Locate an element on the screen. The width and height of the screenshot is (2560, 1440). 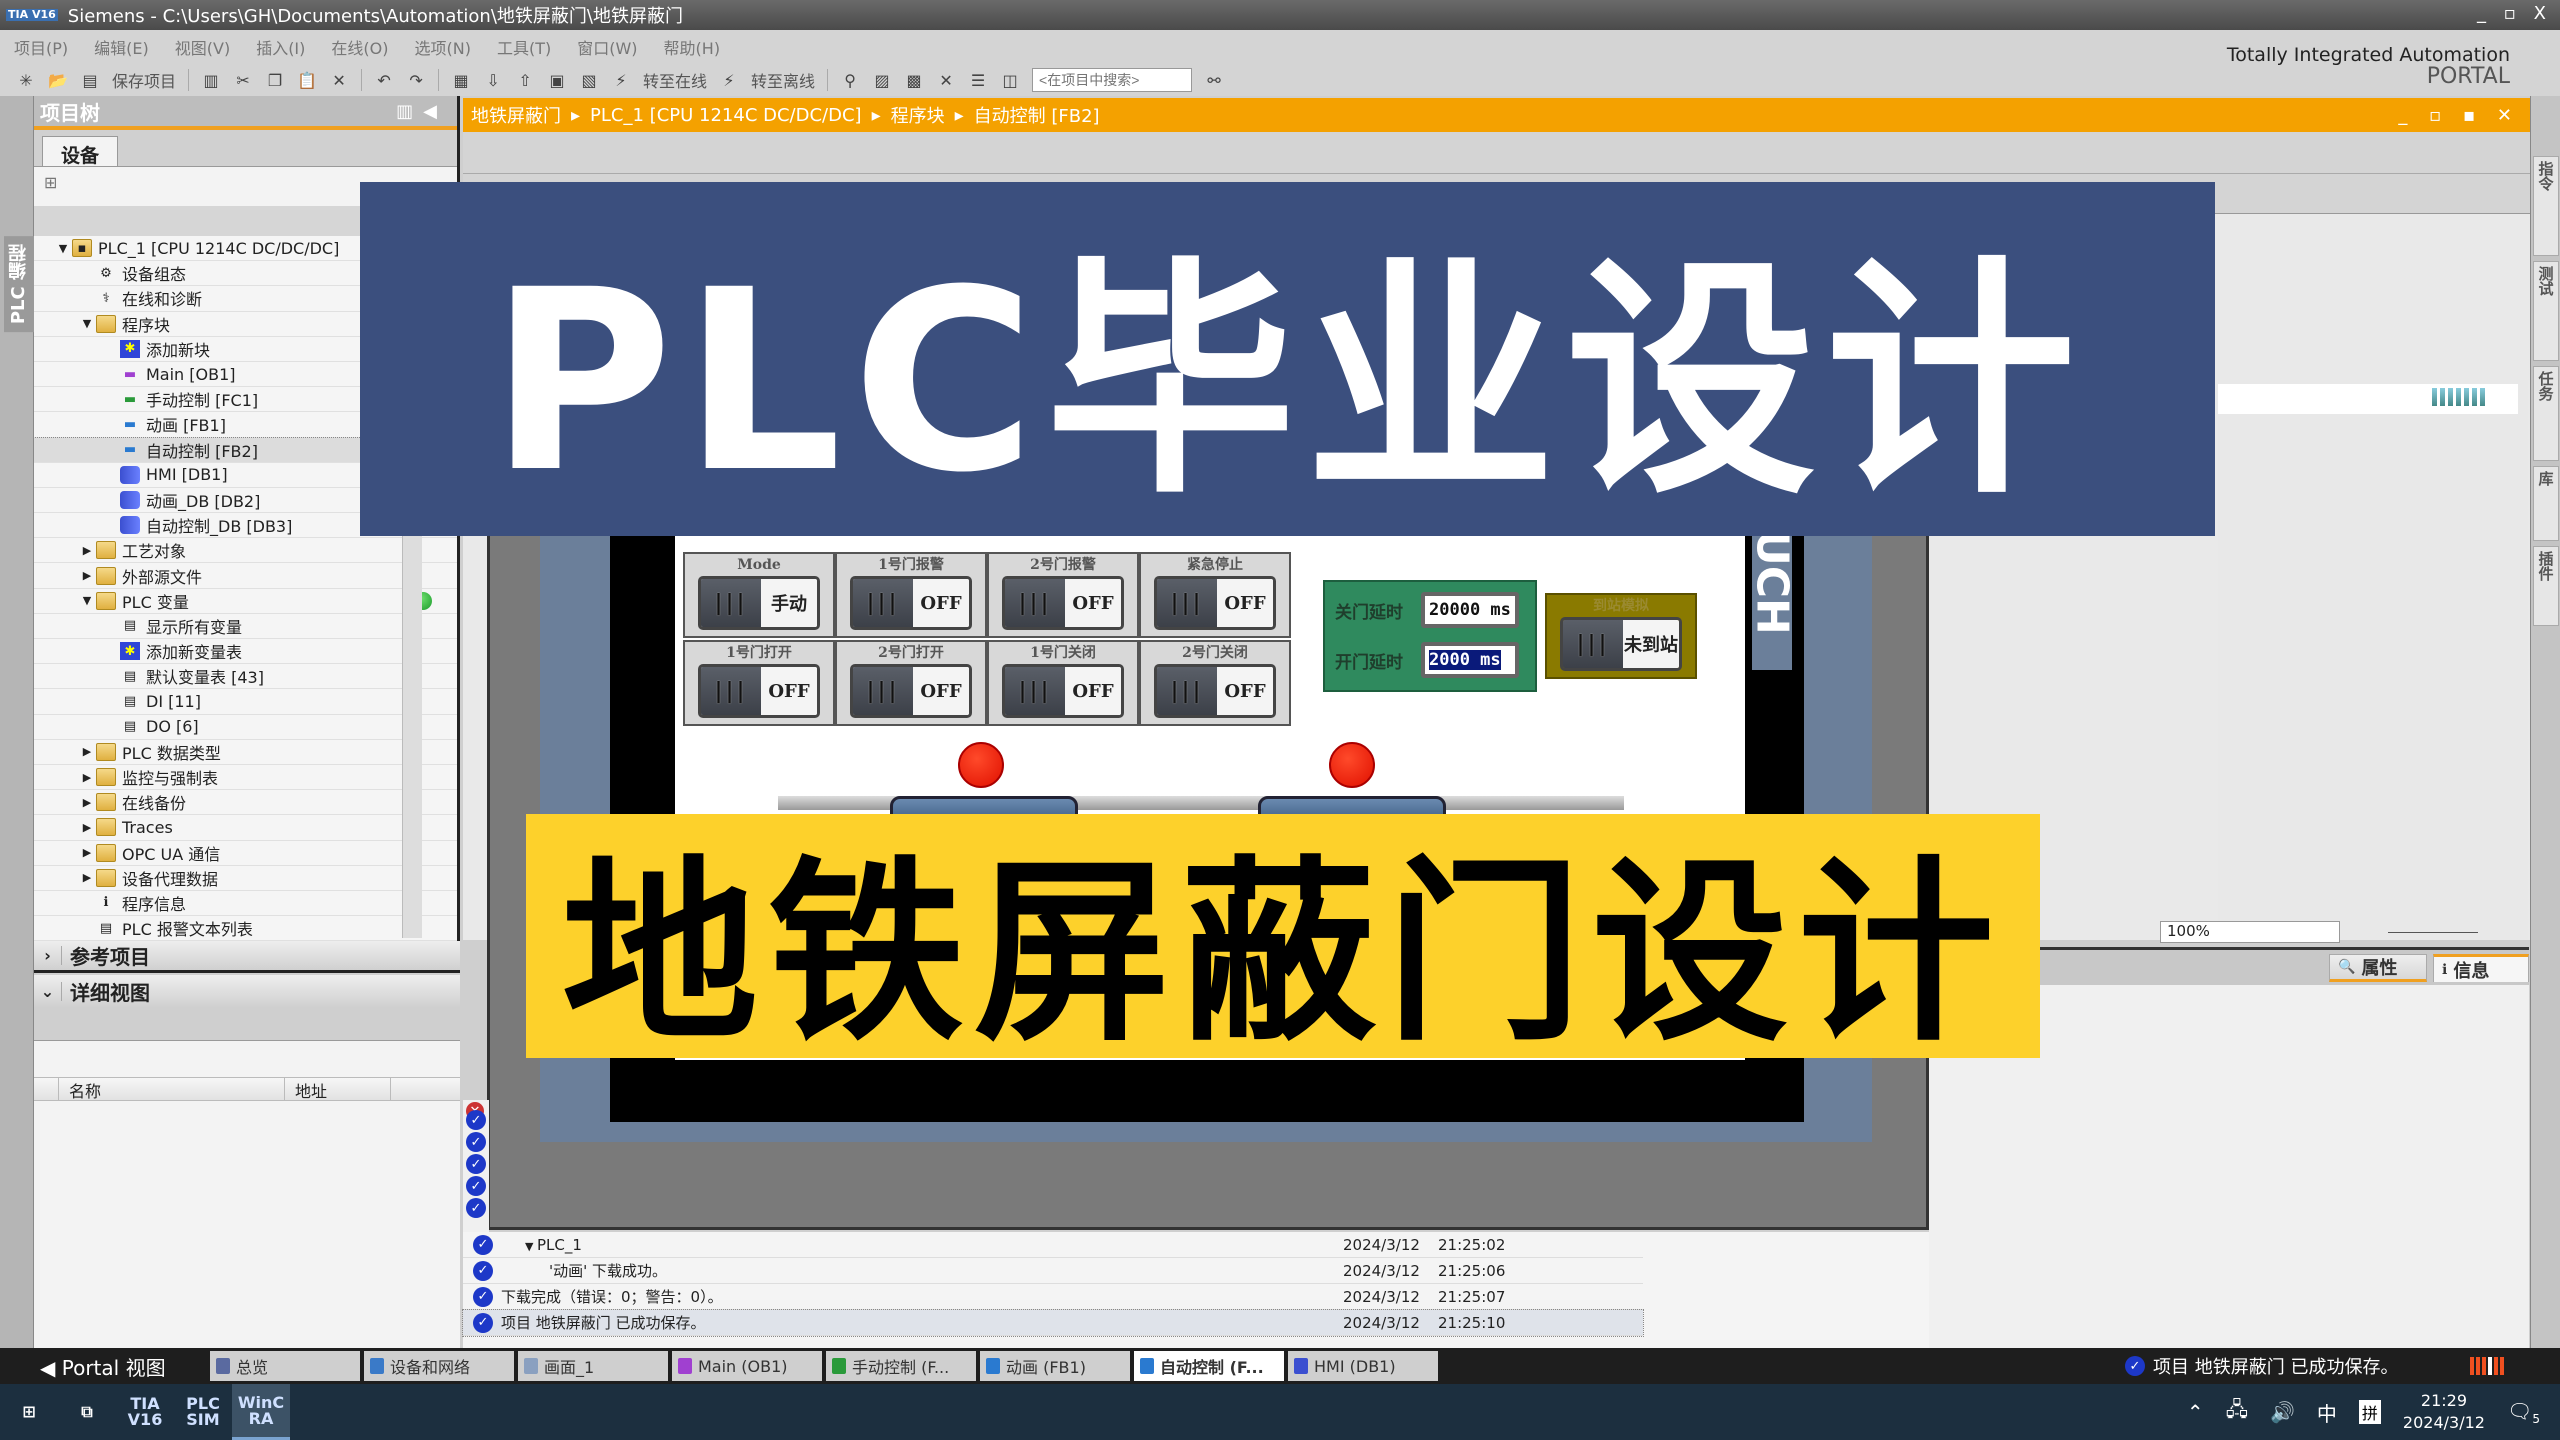
volume-icon: 🔊 is located at coordinates (2282, 1412).